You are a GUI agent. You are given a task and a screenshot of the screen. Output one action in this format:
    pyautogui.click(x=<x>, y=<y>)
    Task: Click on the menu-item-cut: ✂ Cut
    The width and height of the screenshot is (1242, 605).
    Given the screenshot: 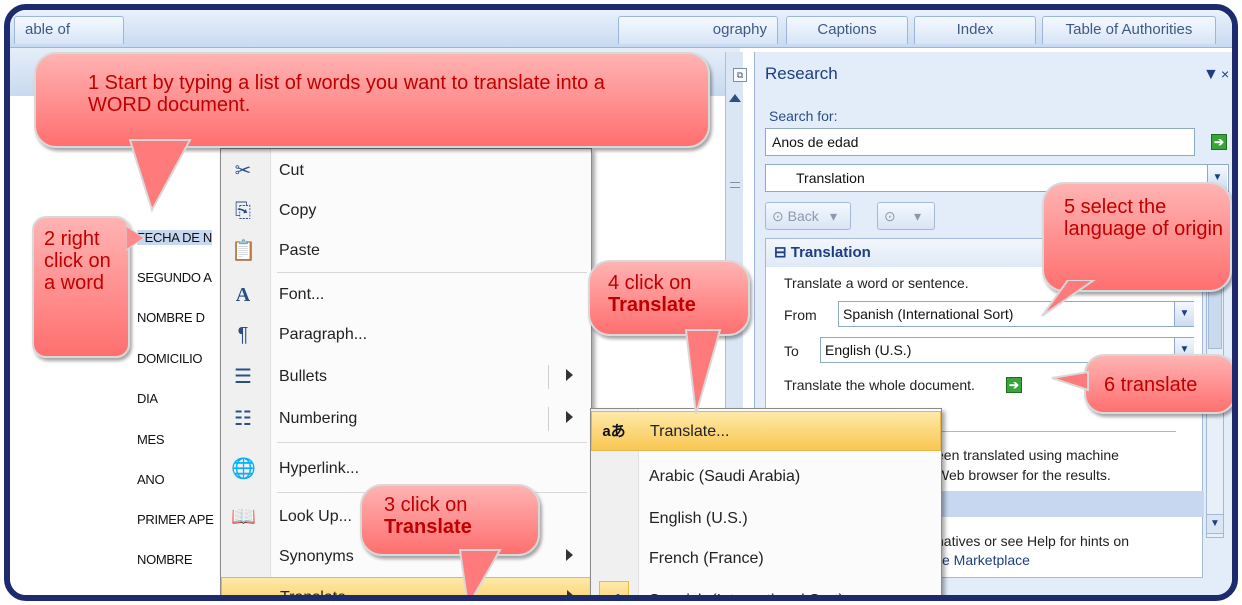 What is the action you would take?
    pyautogui.click(x=406, y=171)
    